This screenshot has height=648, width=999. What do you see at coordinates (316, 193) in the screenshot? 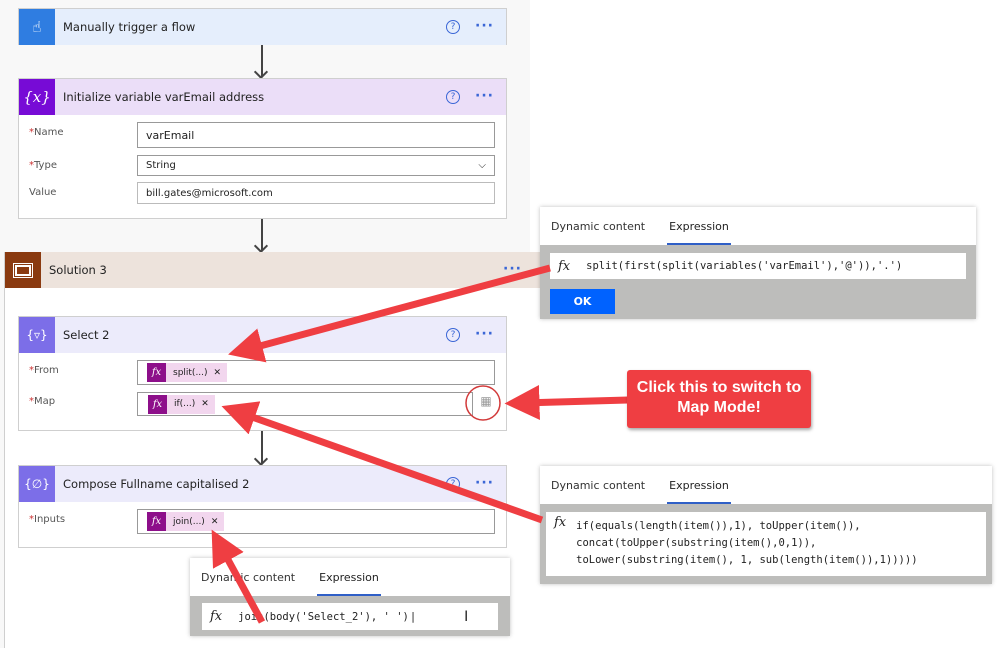
I see `value-input: bill.gates@microsoft.com` at bounding box center [316, 193].